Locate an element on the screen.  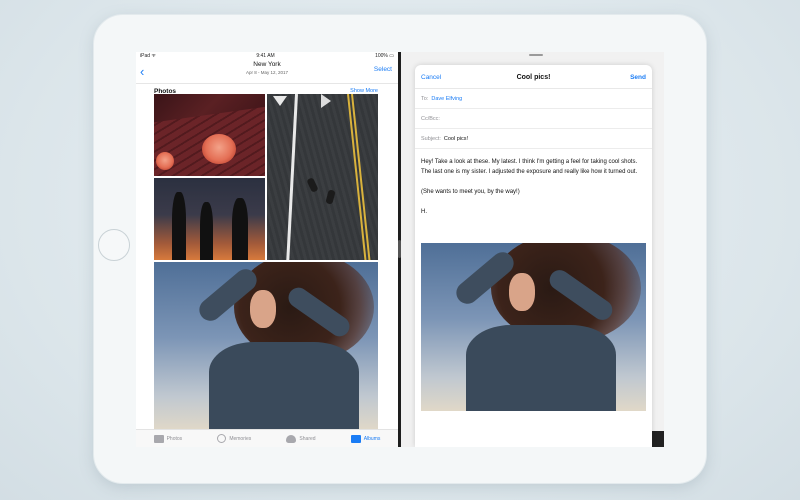
to-field: To:Dave Elfving is located at coordinates (533, 99).